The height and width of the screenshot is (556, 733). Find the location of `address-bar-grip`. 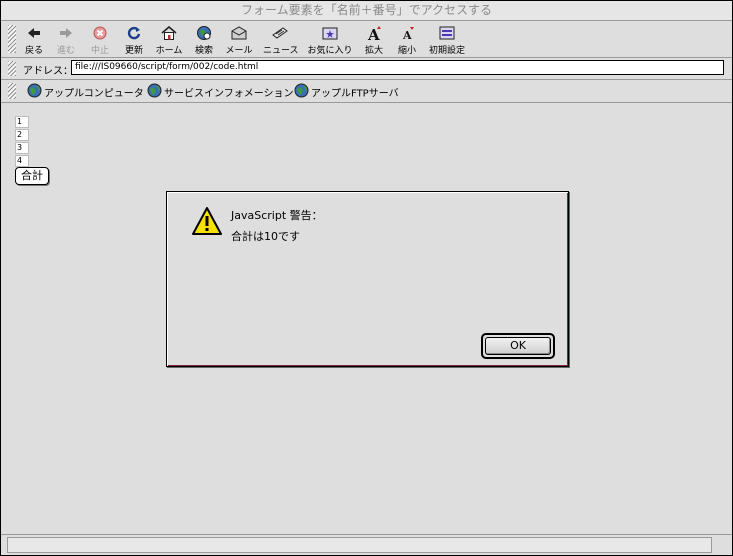

address-bar-grip is located at coordinates (12, 68).